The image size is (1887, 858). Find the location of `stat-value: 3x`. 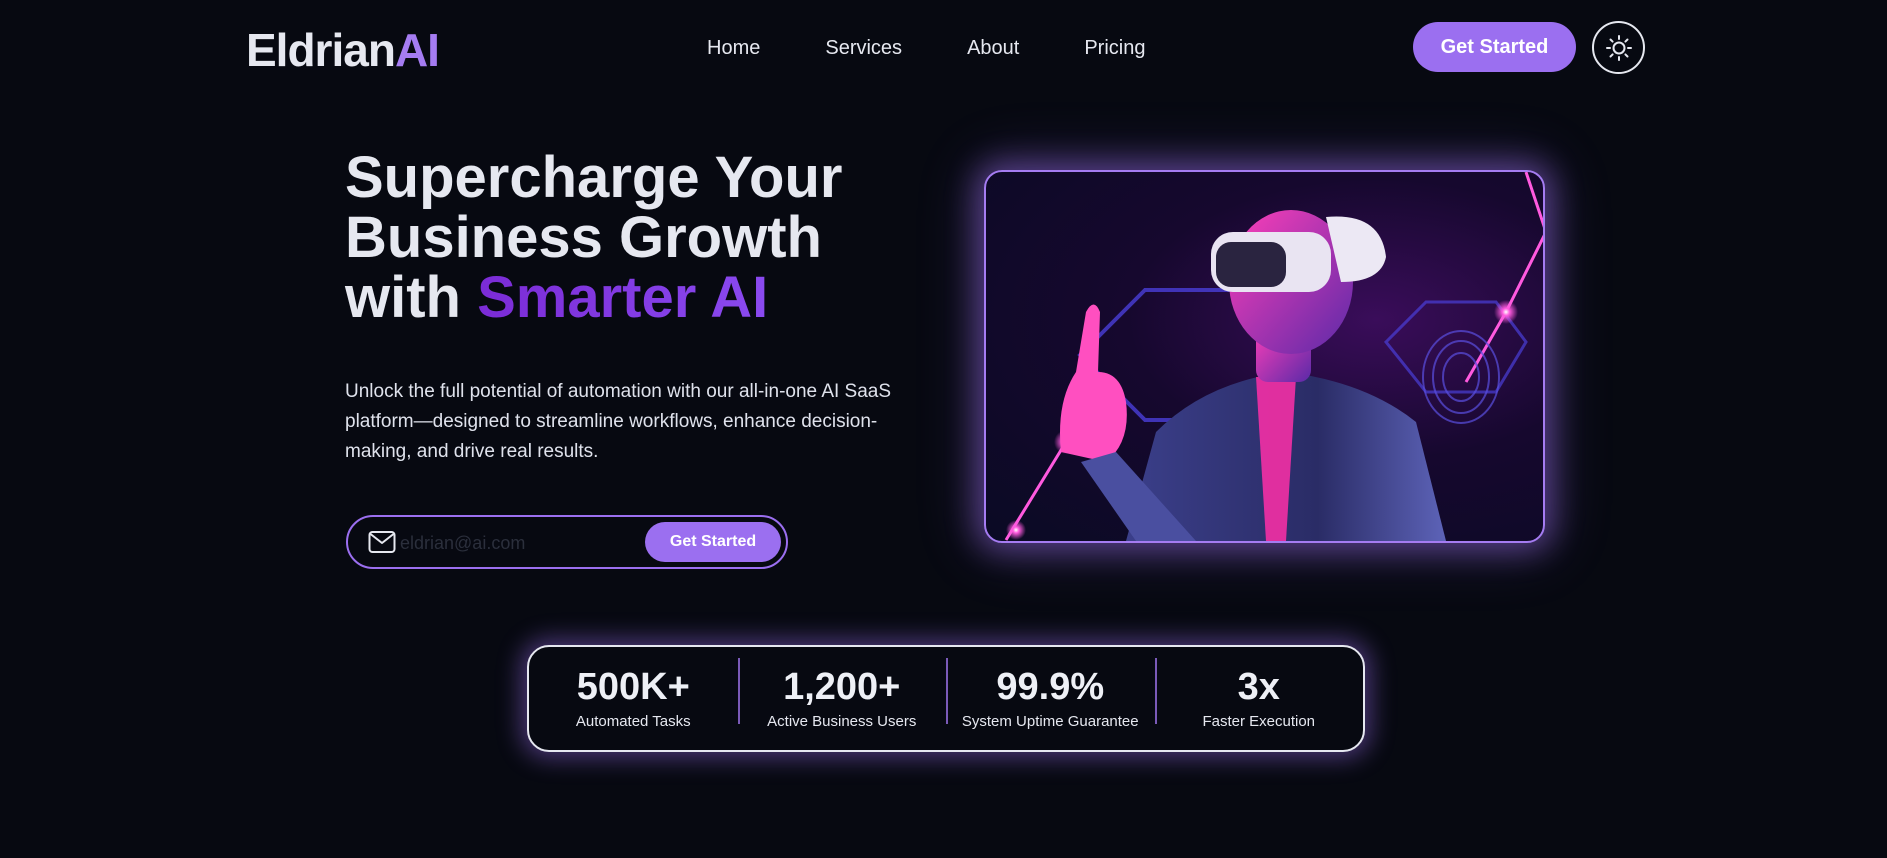

stat-value: 3x is located at coordinates (1258, 686).